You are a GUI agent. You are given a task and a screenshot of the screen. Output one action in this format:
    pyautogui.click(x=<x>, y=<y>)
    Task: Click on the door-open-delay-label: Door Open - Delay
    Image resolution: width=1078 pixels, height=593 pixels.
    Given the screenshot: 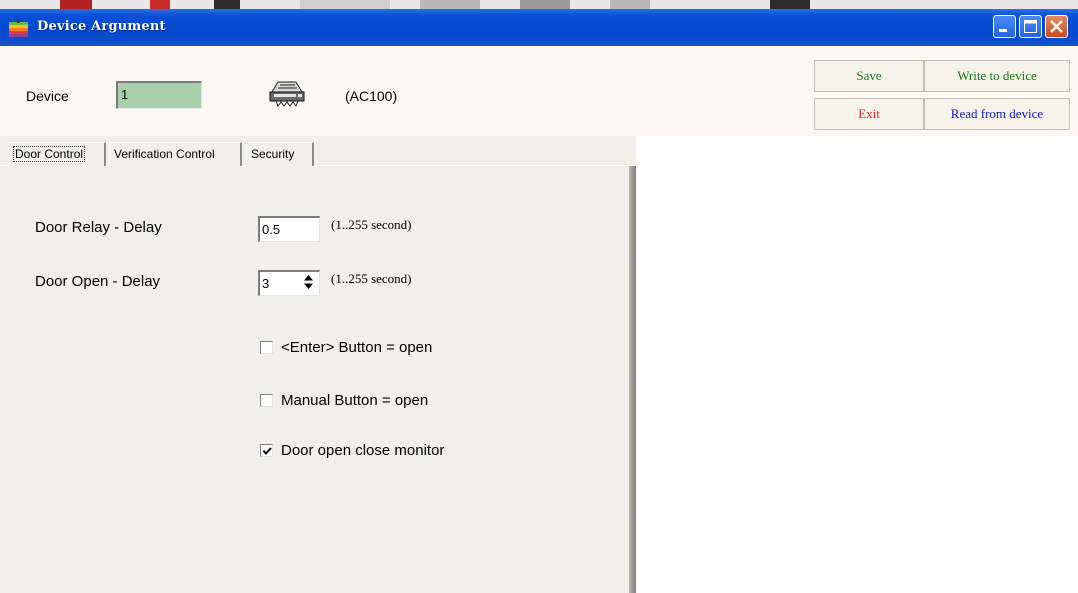 What is the action you would take?
    pyautogui.click(x=98, y=281)
    